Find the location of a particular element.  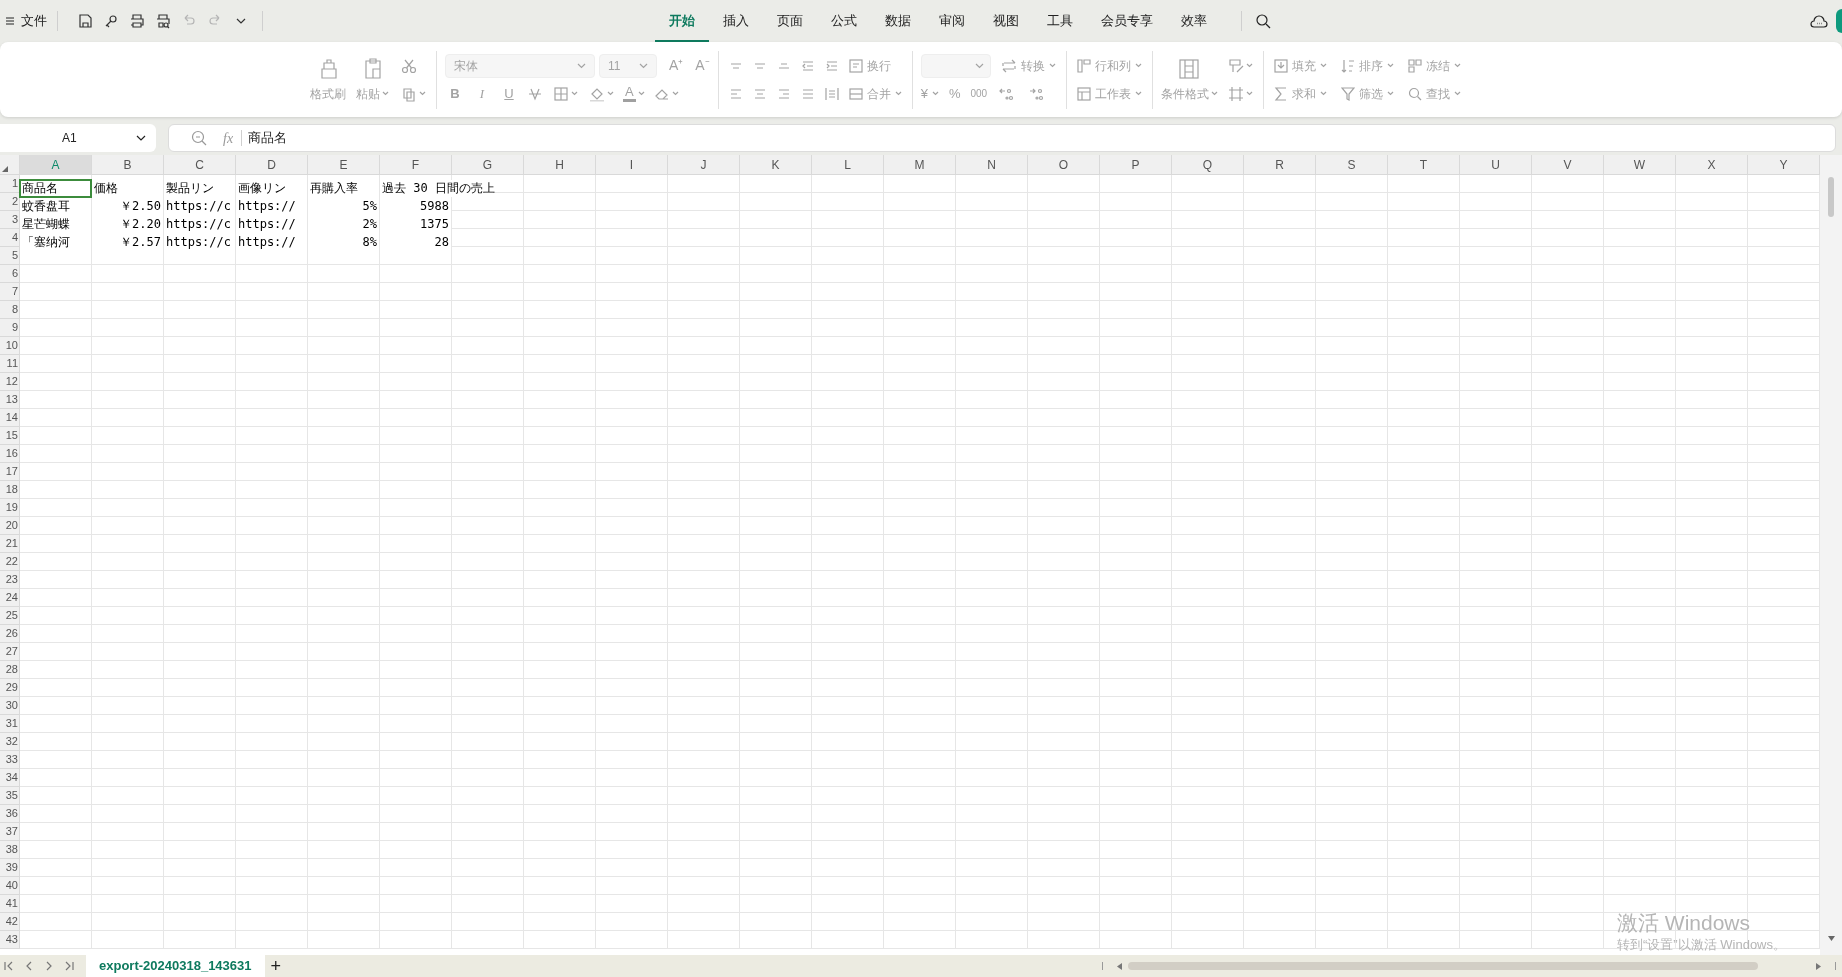

row-header: 33 is located at coordinates (10, 760).